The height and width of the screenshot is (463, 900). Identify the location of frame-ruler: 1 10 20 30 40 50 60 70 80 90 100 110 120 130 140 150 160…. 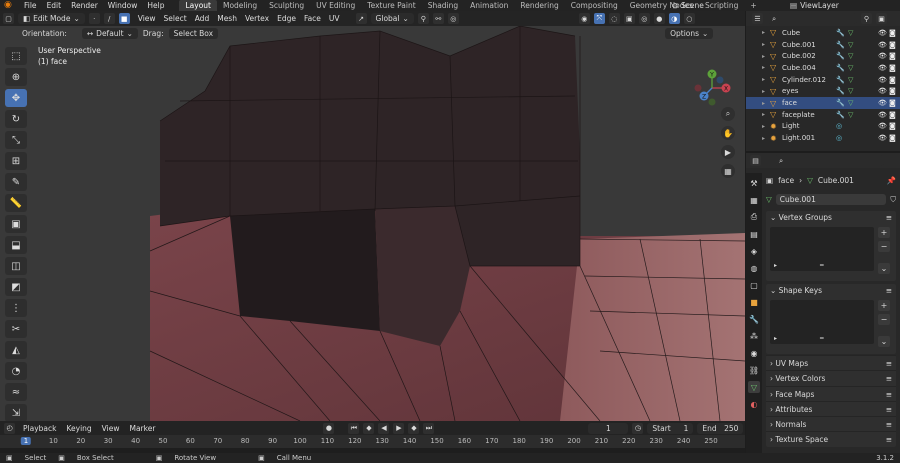
(372, 441).